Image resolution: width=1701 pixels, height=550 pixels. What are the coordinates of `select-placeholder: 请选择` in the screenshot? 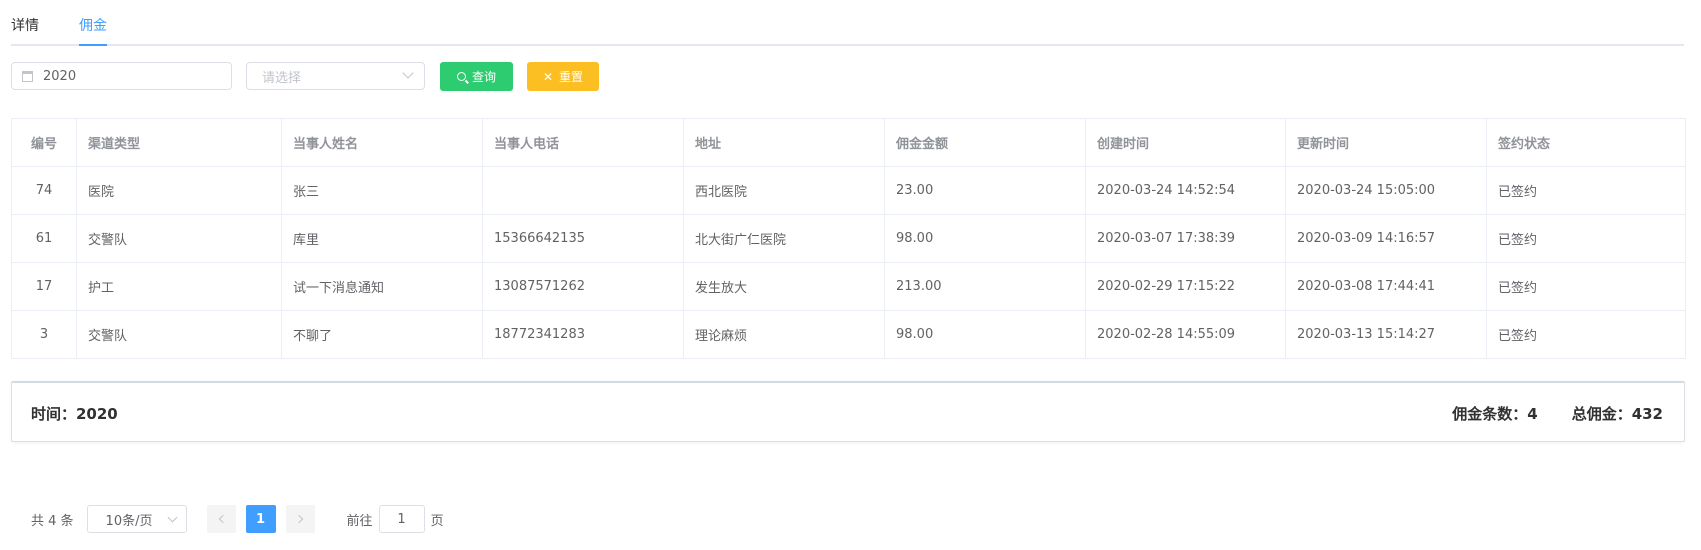 It's located at (282, 78).